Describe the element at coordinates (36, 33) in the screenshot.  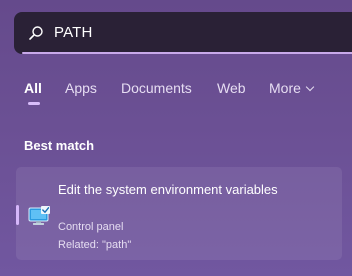
I see `search-icon` at that location.